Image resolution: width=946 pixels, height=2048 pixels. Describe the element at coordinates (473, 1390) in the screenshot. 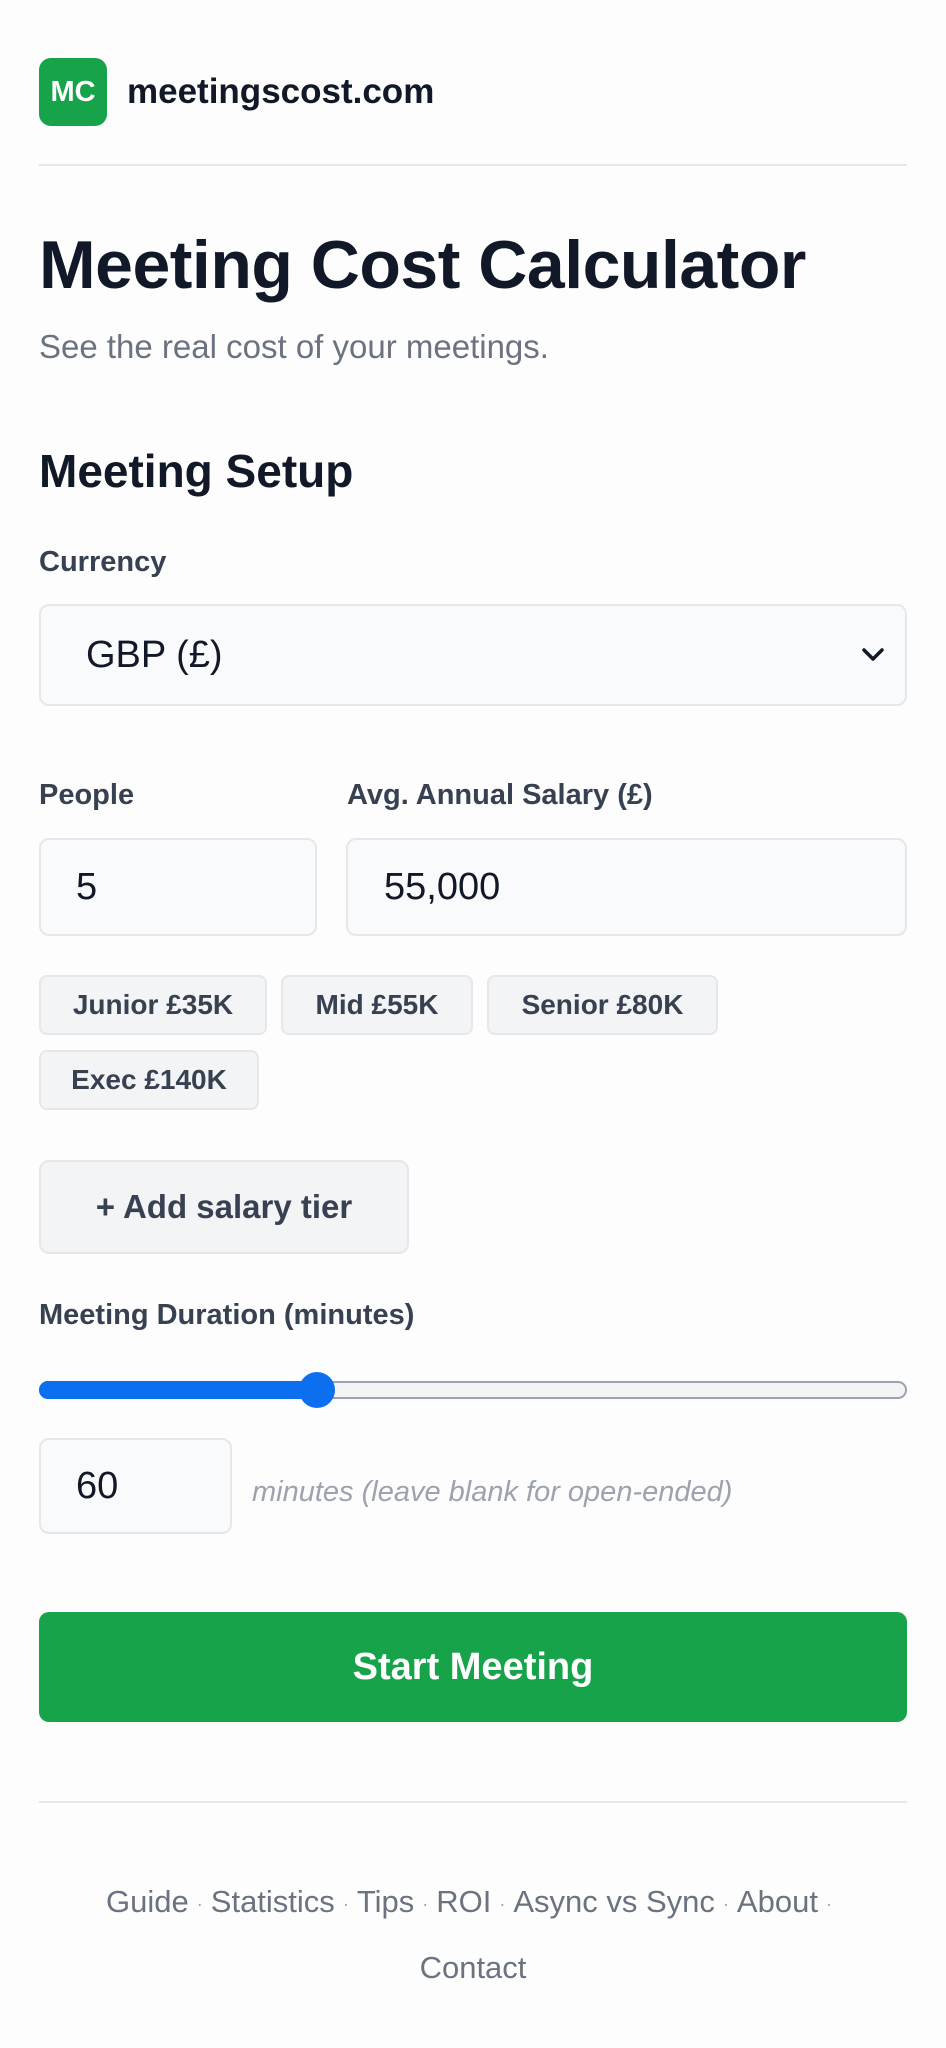

I see `duration-slider` at that location.